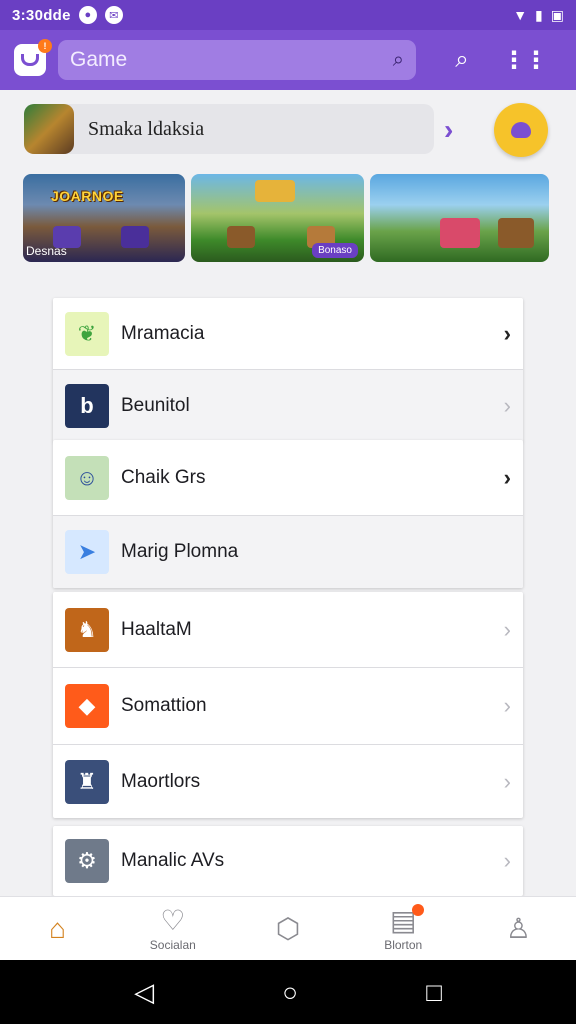 The height and width of the screenshot is (1024, 576). I want to click on list-item-label: Maortlors, so click(161, 781).